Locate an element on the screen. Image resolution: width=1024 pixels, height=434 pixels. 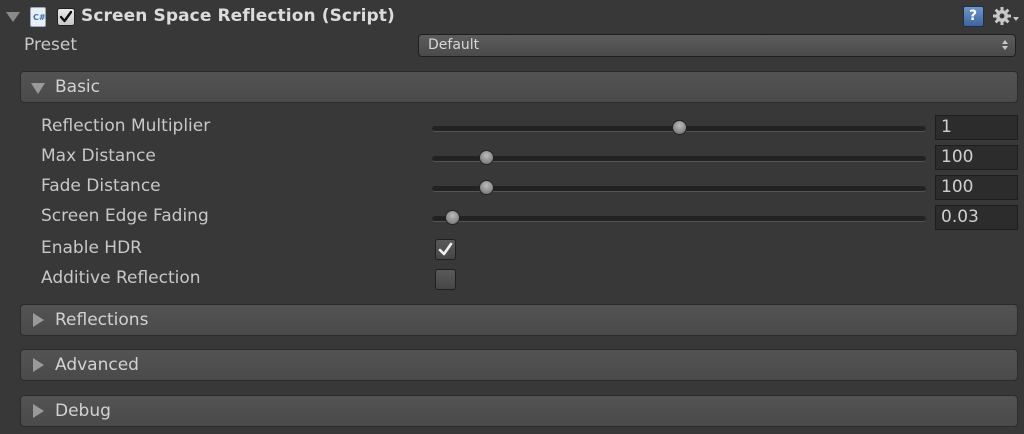
enable-hdr-checkbox is located at coordinates (445, 249).